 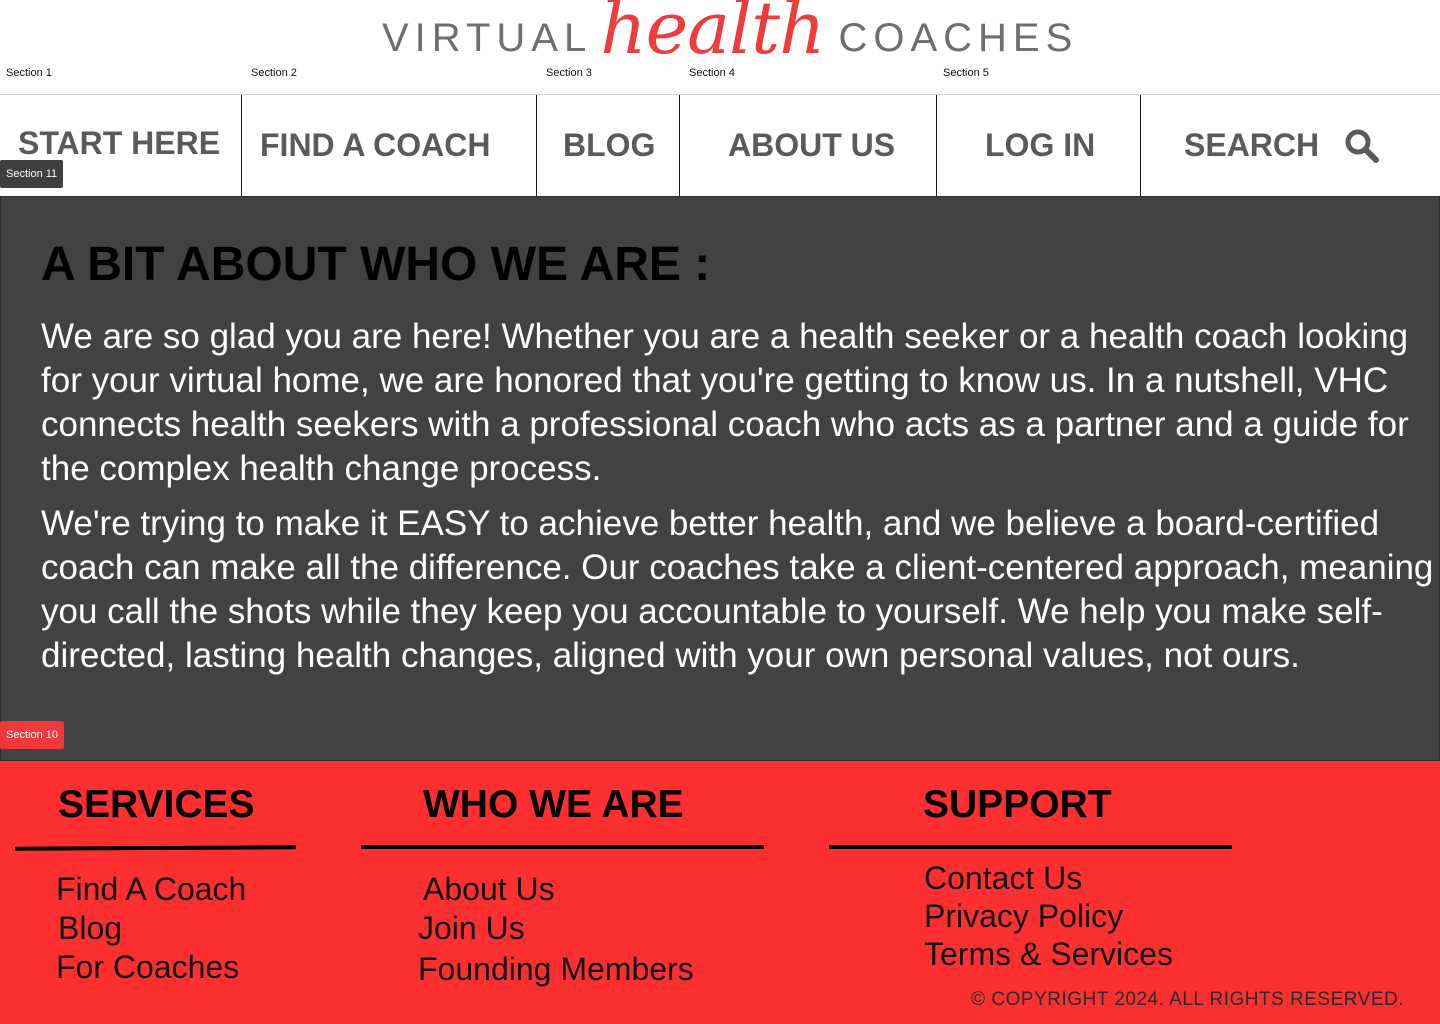 What do you see at coordinates (32, 174) in the screenshot?
I see `section-11-tag: Section 11` at bounding box center [32, 174].